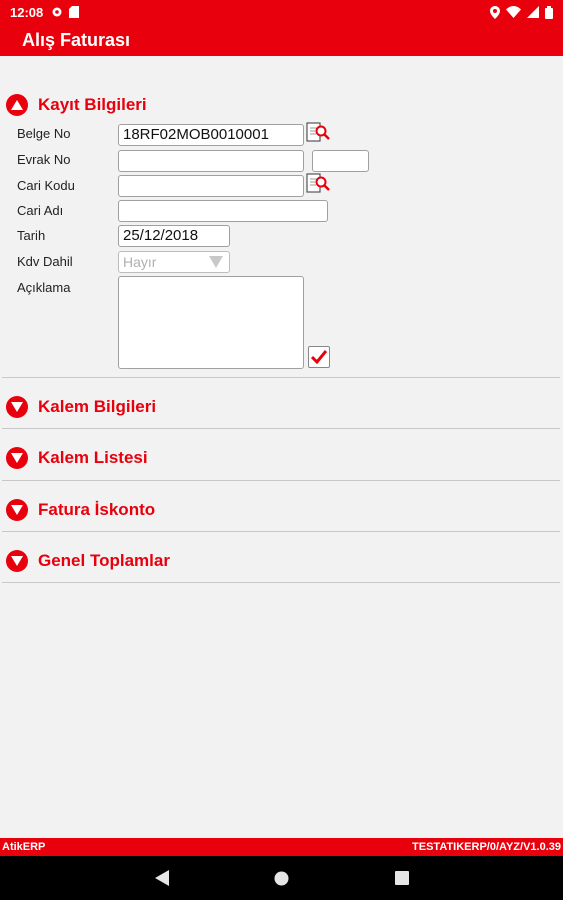 The width and height of the screenshot is (563, 900). I want to click on recents-button, so click(402, 880).